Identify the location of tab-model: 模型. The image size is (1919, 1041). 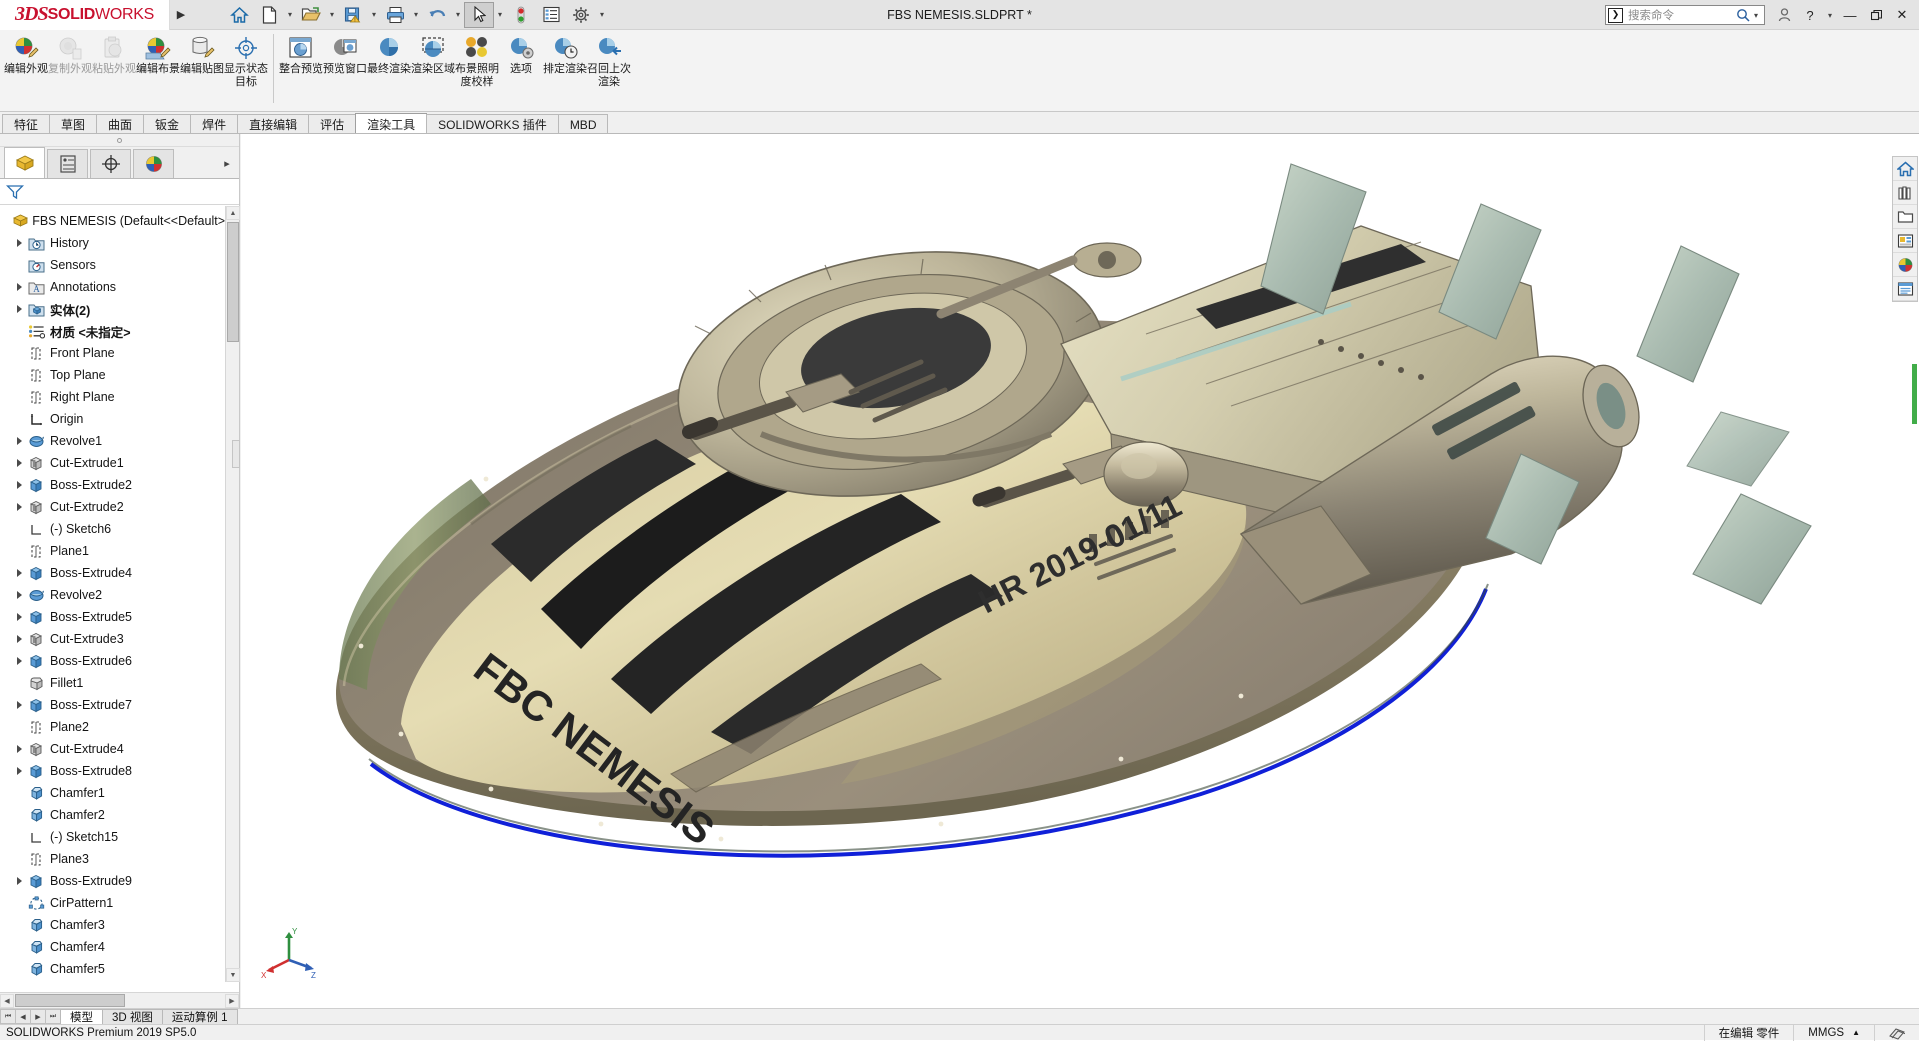
(81, 1016).